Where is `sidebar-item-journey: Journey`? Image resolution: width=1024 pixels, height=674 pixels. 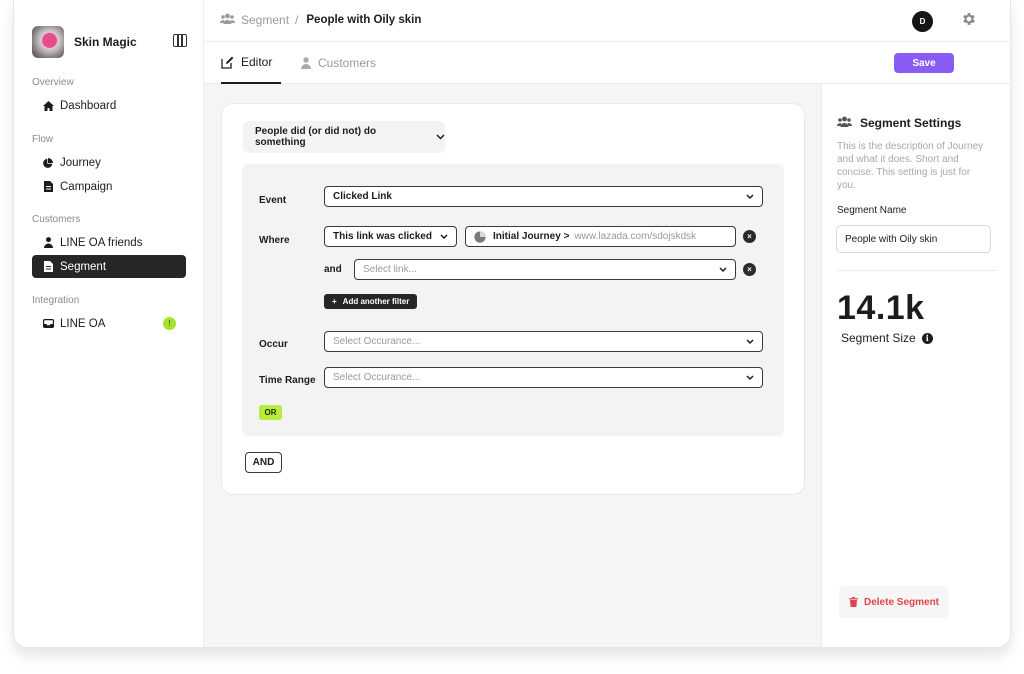
sidebar-item-journey: Journey is located at coordinates (109, 162).